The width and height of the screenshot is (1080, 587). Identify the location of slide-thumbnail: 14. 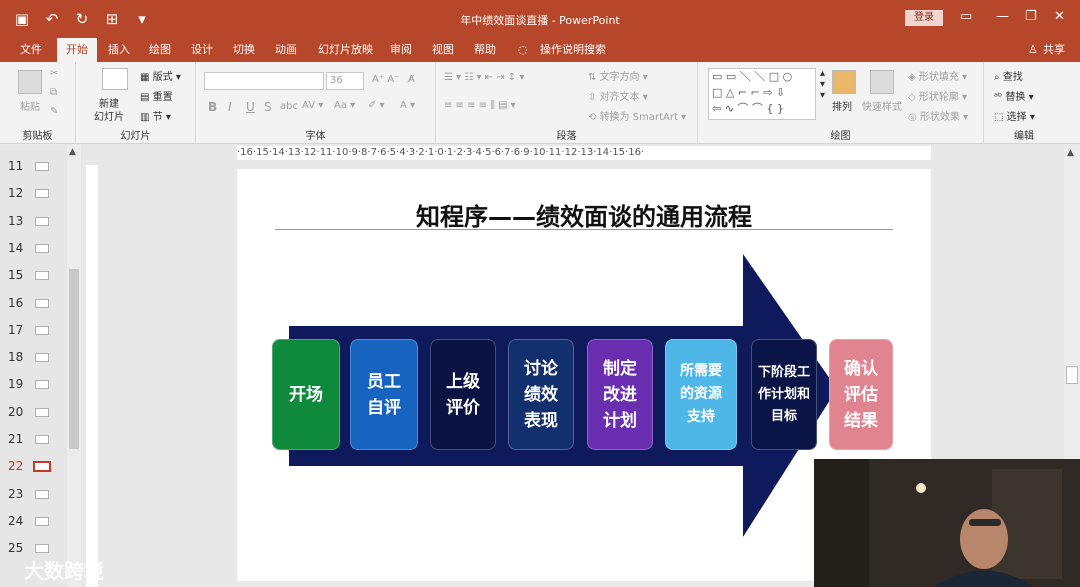
(35, 248).